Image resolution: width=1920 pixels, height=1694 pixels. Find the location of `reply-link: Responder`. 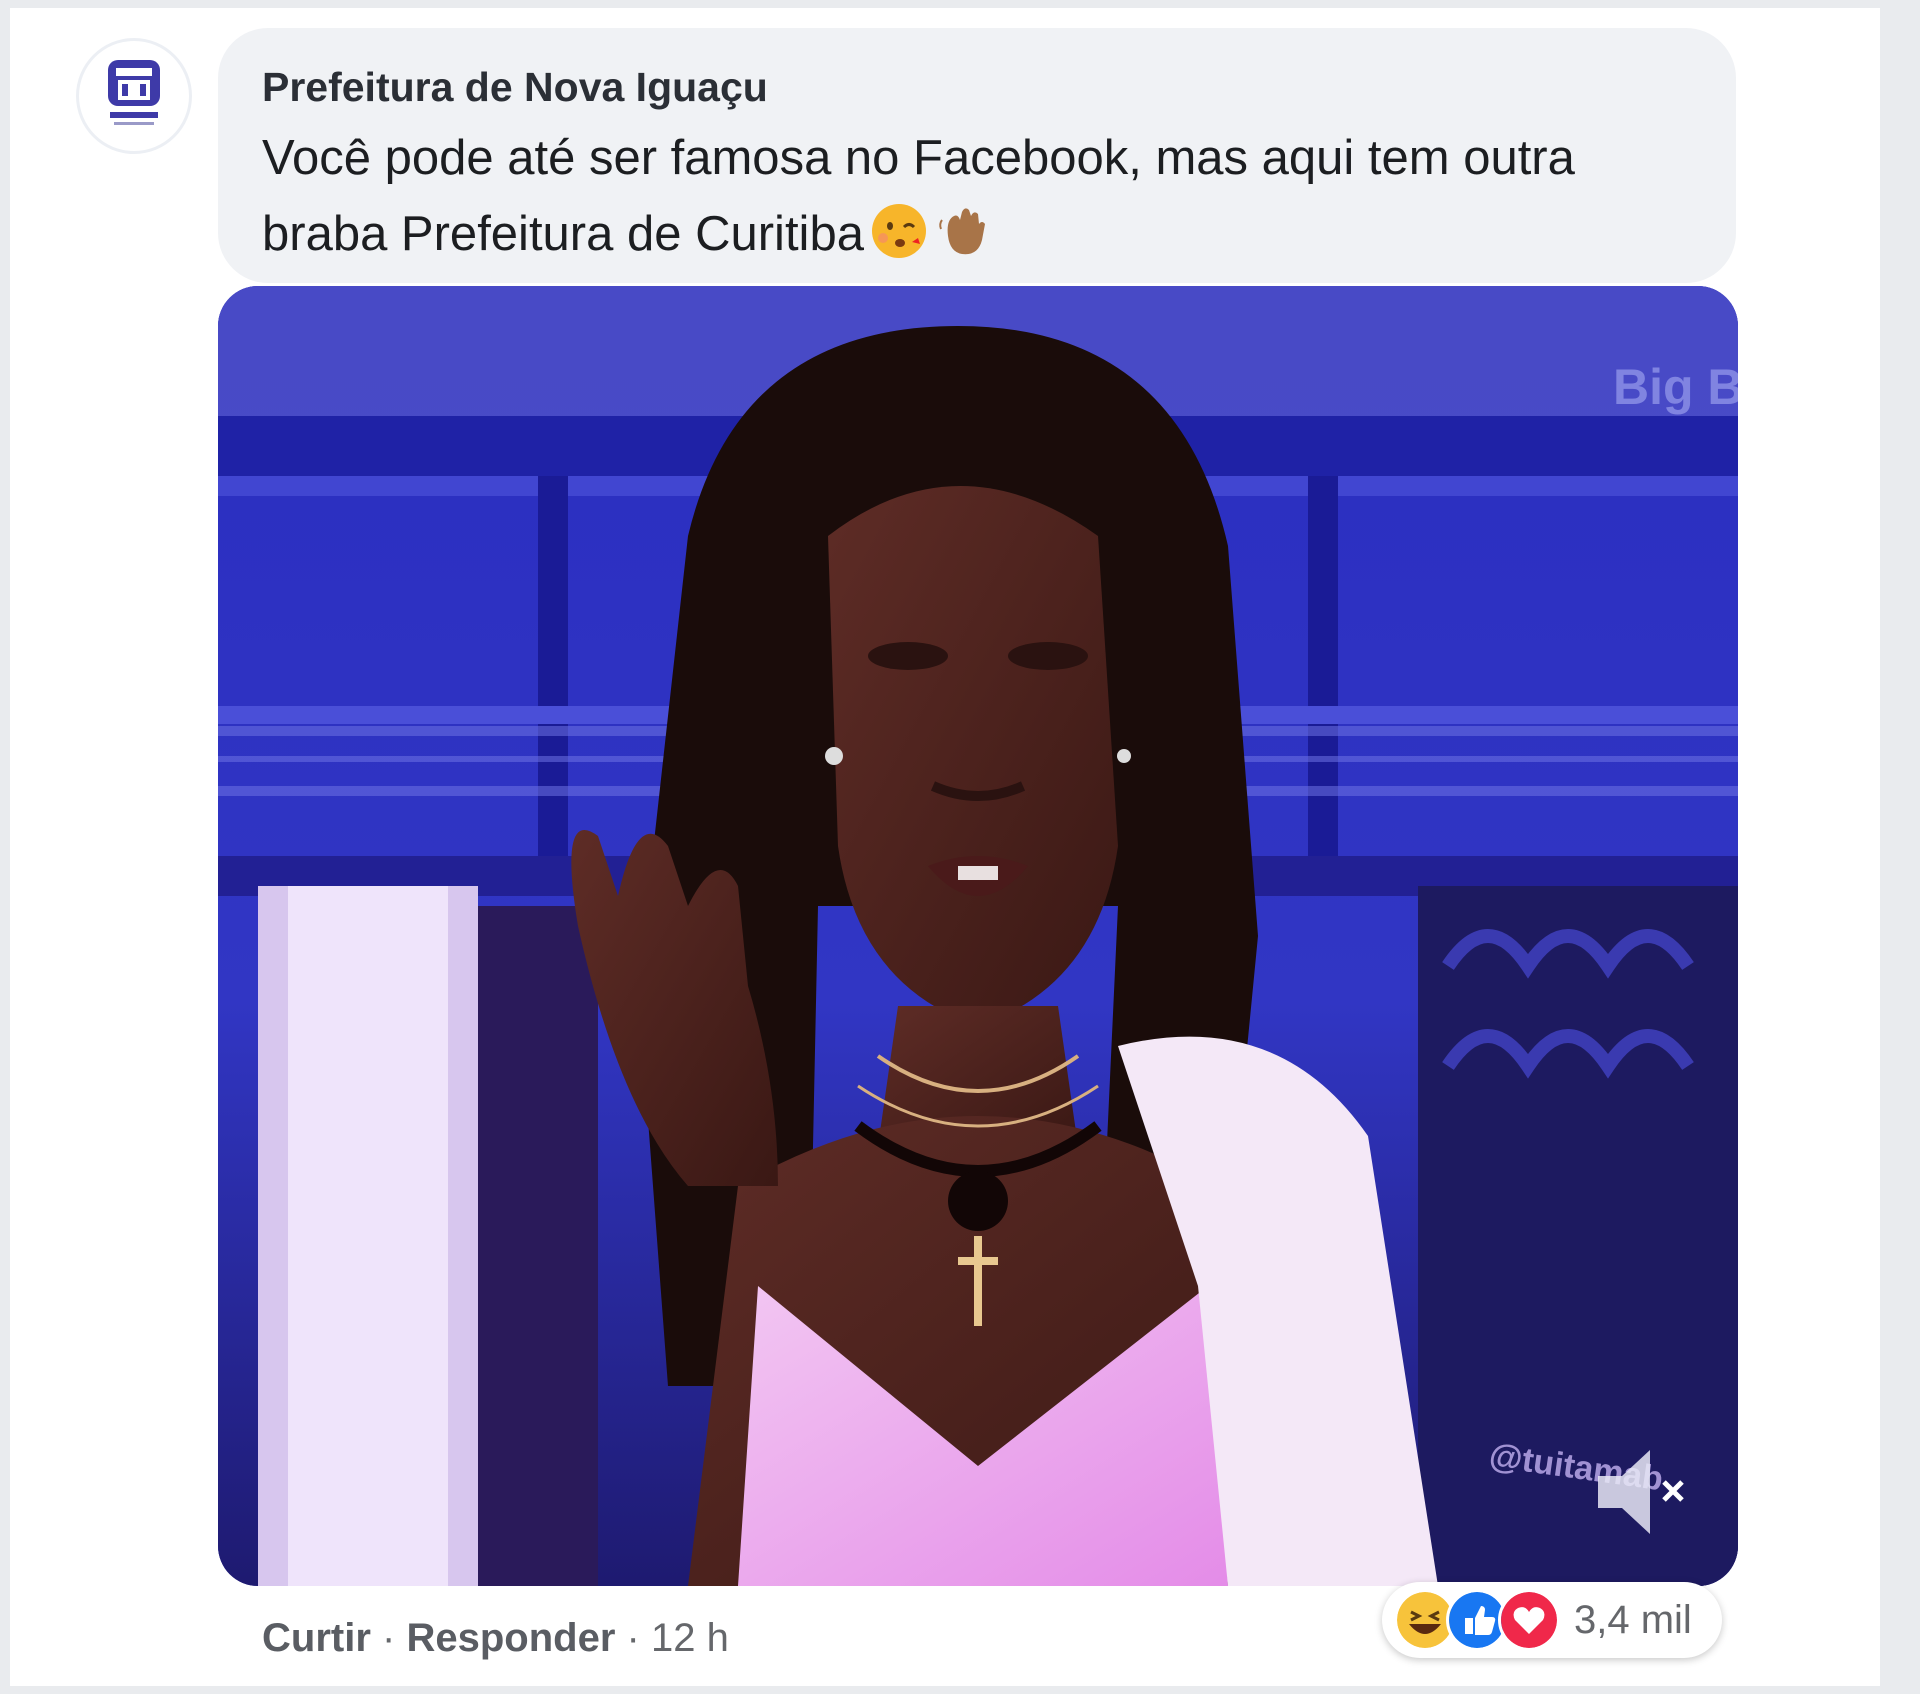

reply-link: Responder is located at coordinates (510, 1638).